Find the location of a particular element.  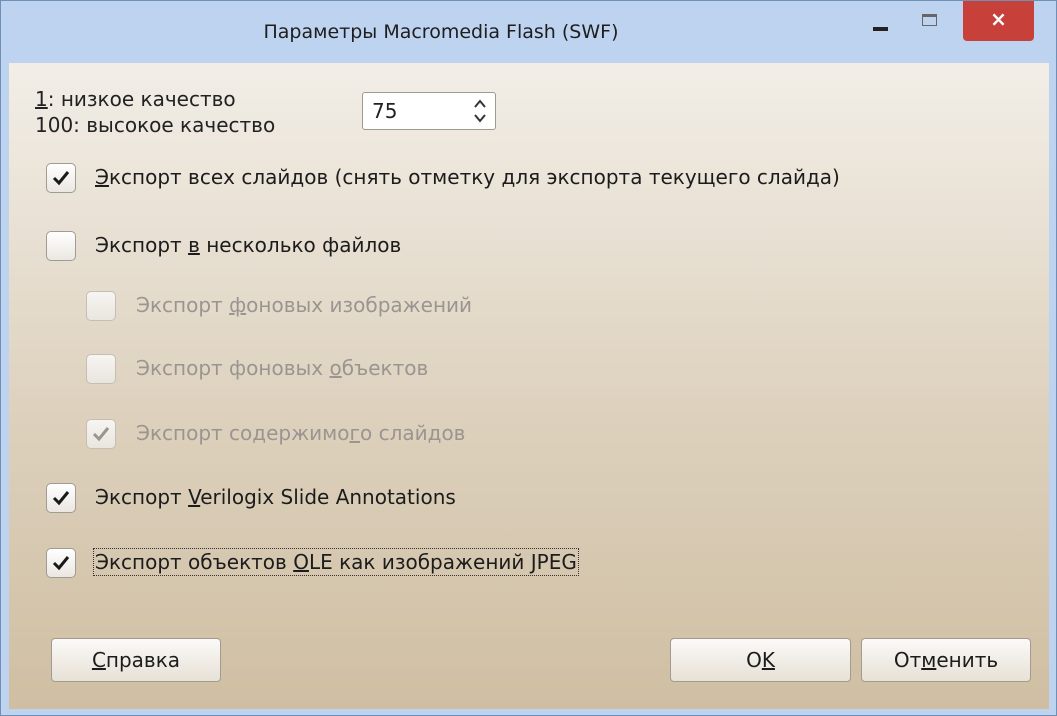

export-background-images-checkbox is located at coordinates (101, 306).